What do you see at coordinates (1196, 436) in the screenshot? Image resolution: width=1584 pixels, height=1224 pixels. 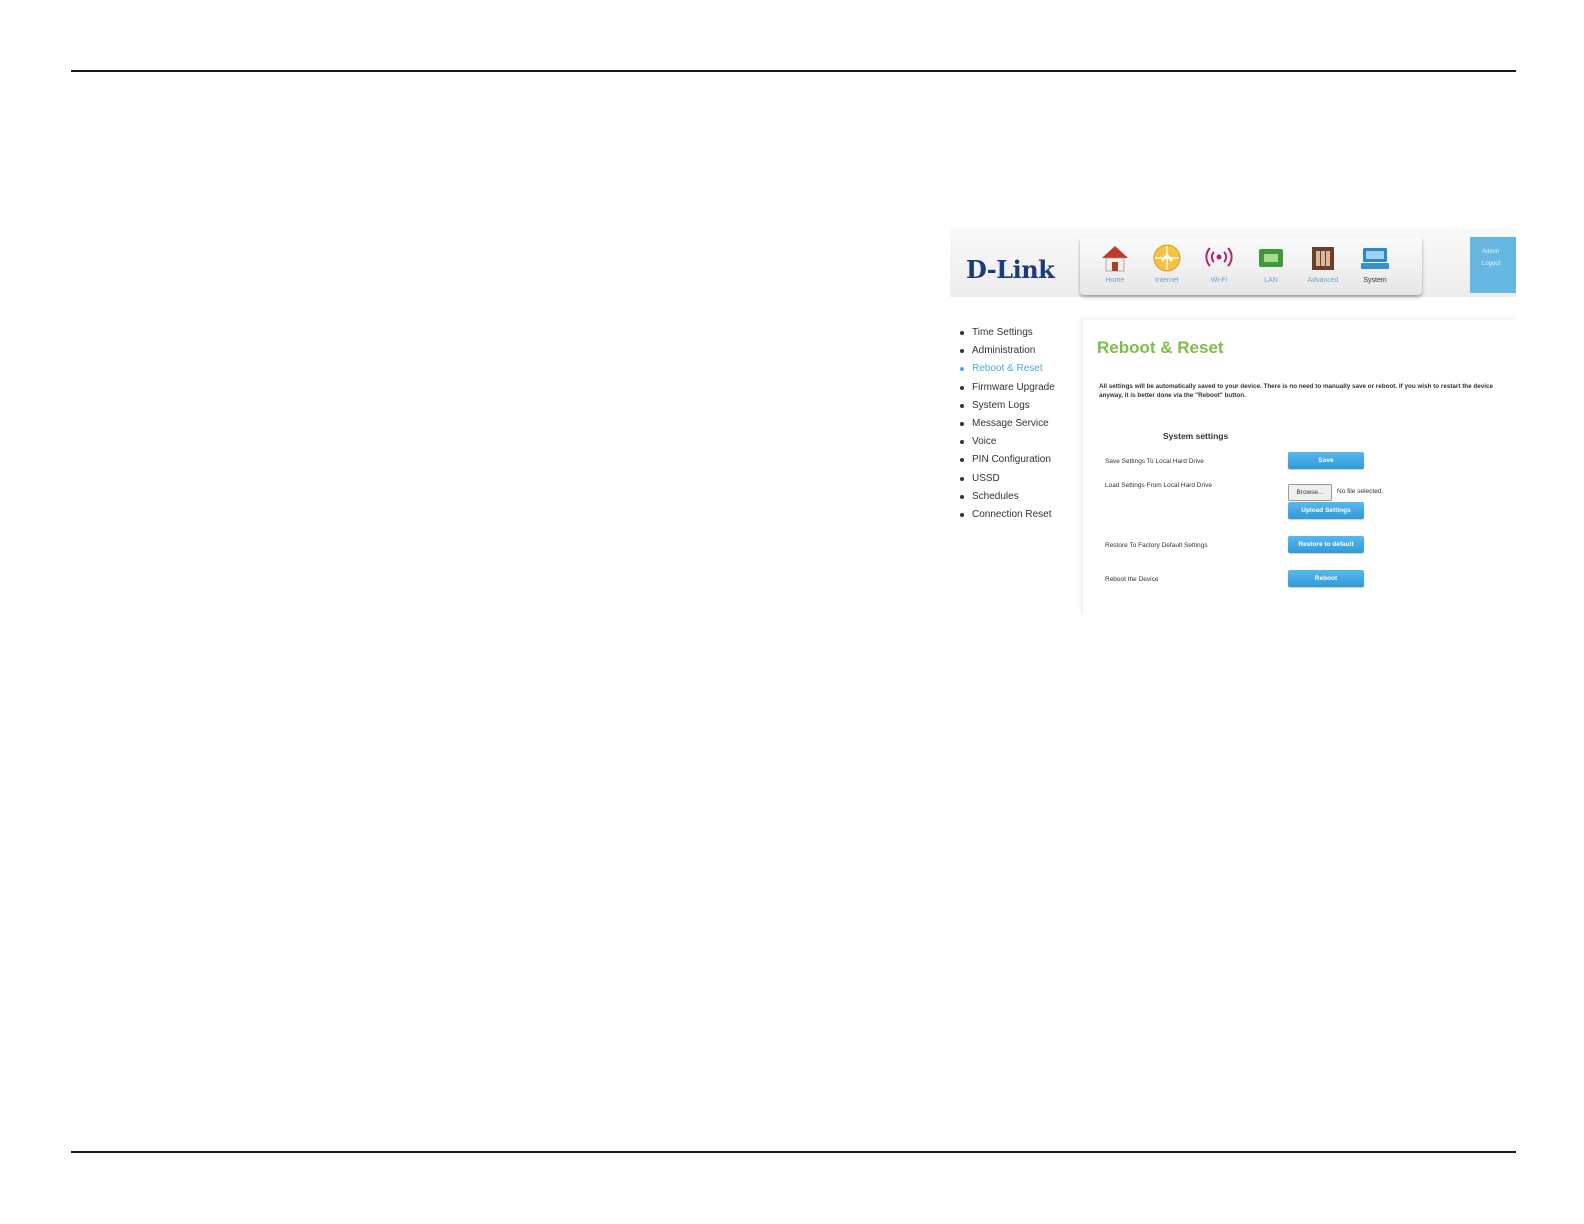 I see `section-title: System settings` at bounding box center [1196, 436].